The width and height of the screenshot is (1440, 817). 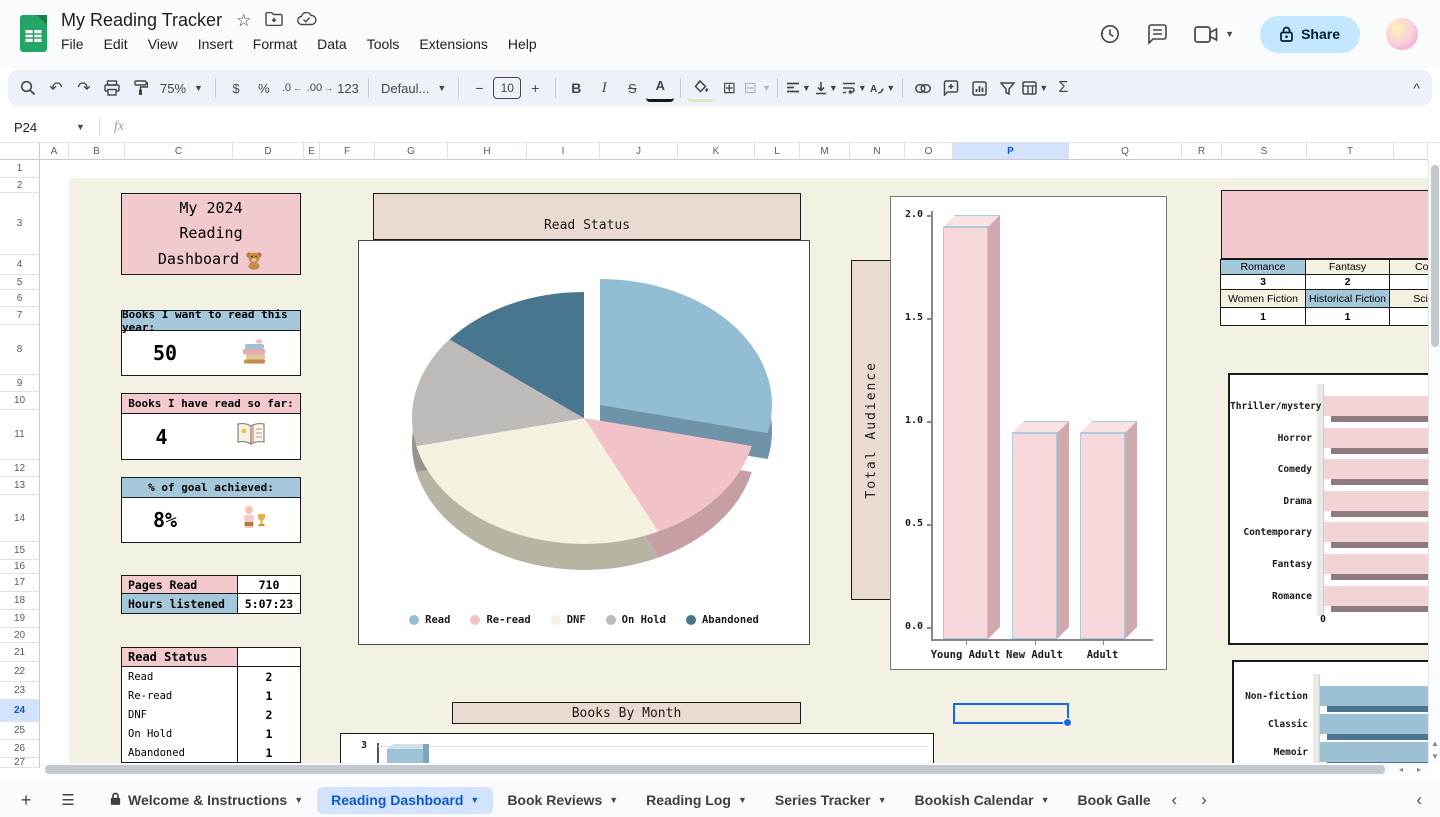 I want to click on row-header-15: 15, so click(x=20, y=551).